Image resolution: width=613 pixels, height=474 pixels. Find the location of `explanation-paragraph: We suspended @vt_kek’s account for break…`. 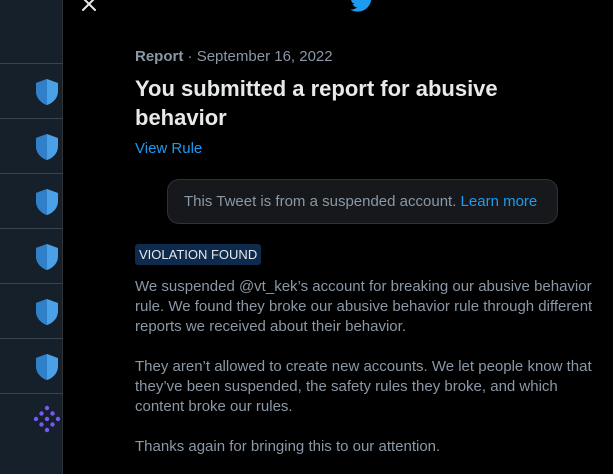

explanation-paragraph: We suspended @vt_kek’s account for break… is located at coordinates (364, 306).